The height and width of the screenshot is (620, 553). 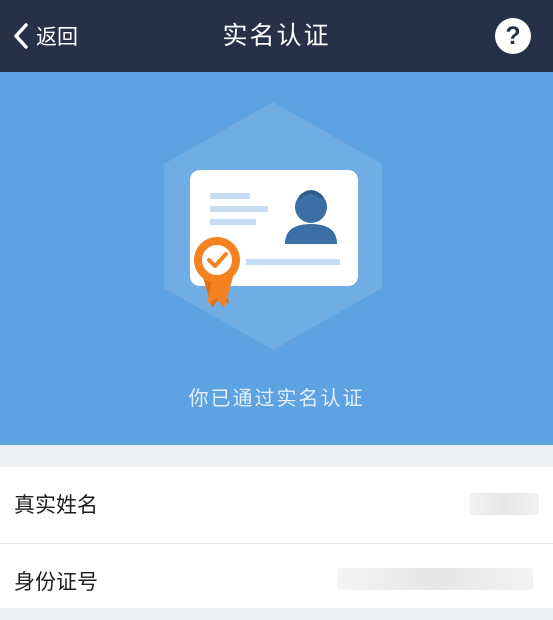 What do you see at coordinates (57, 37) in the screenshot?
I see `back-label: 返回` at bounding box center [57, 37].